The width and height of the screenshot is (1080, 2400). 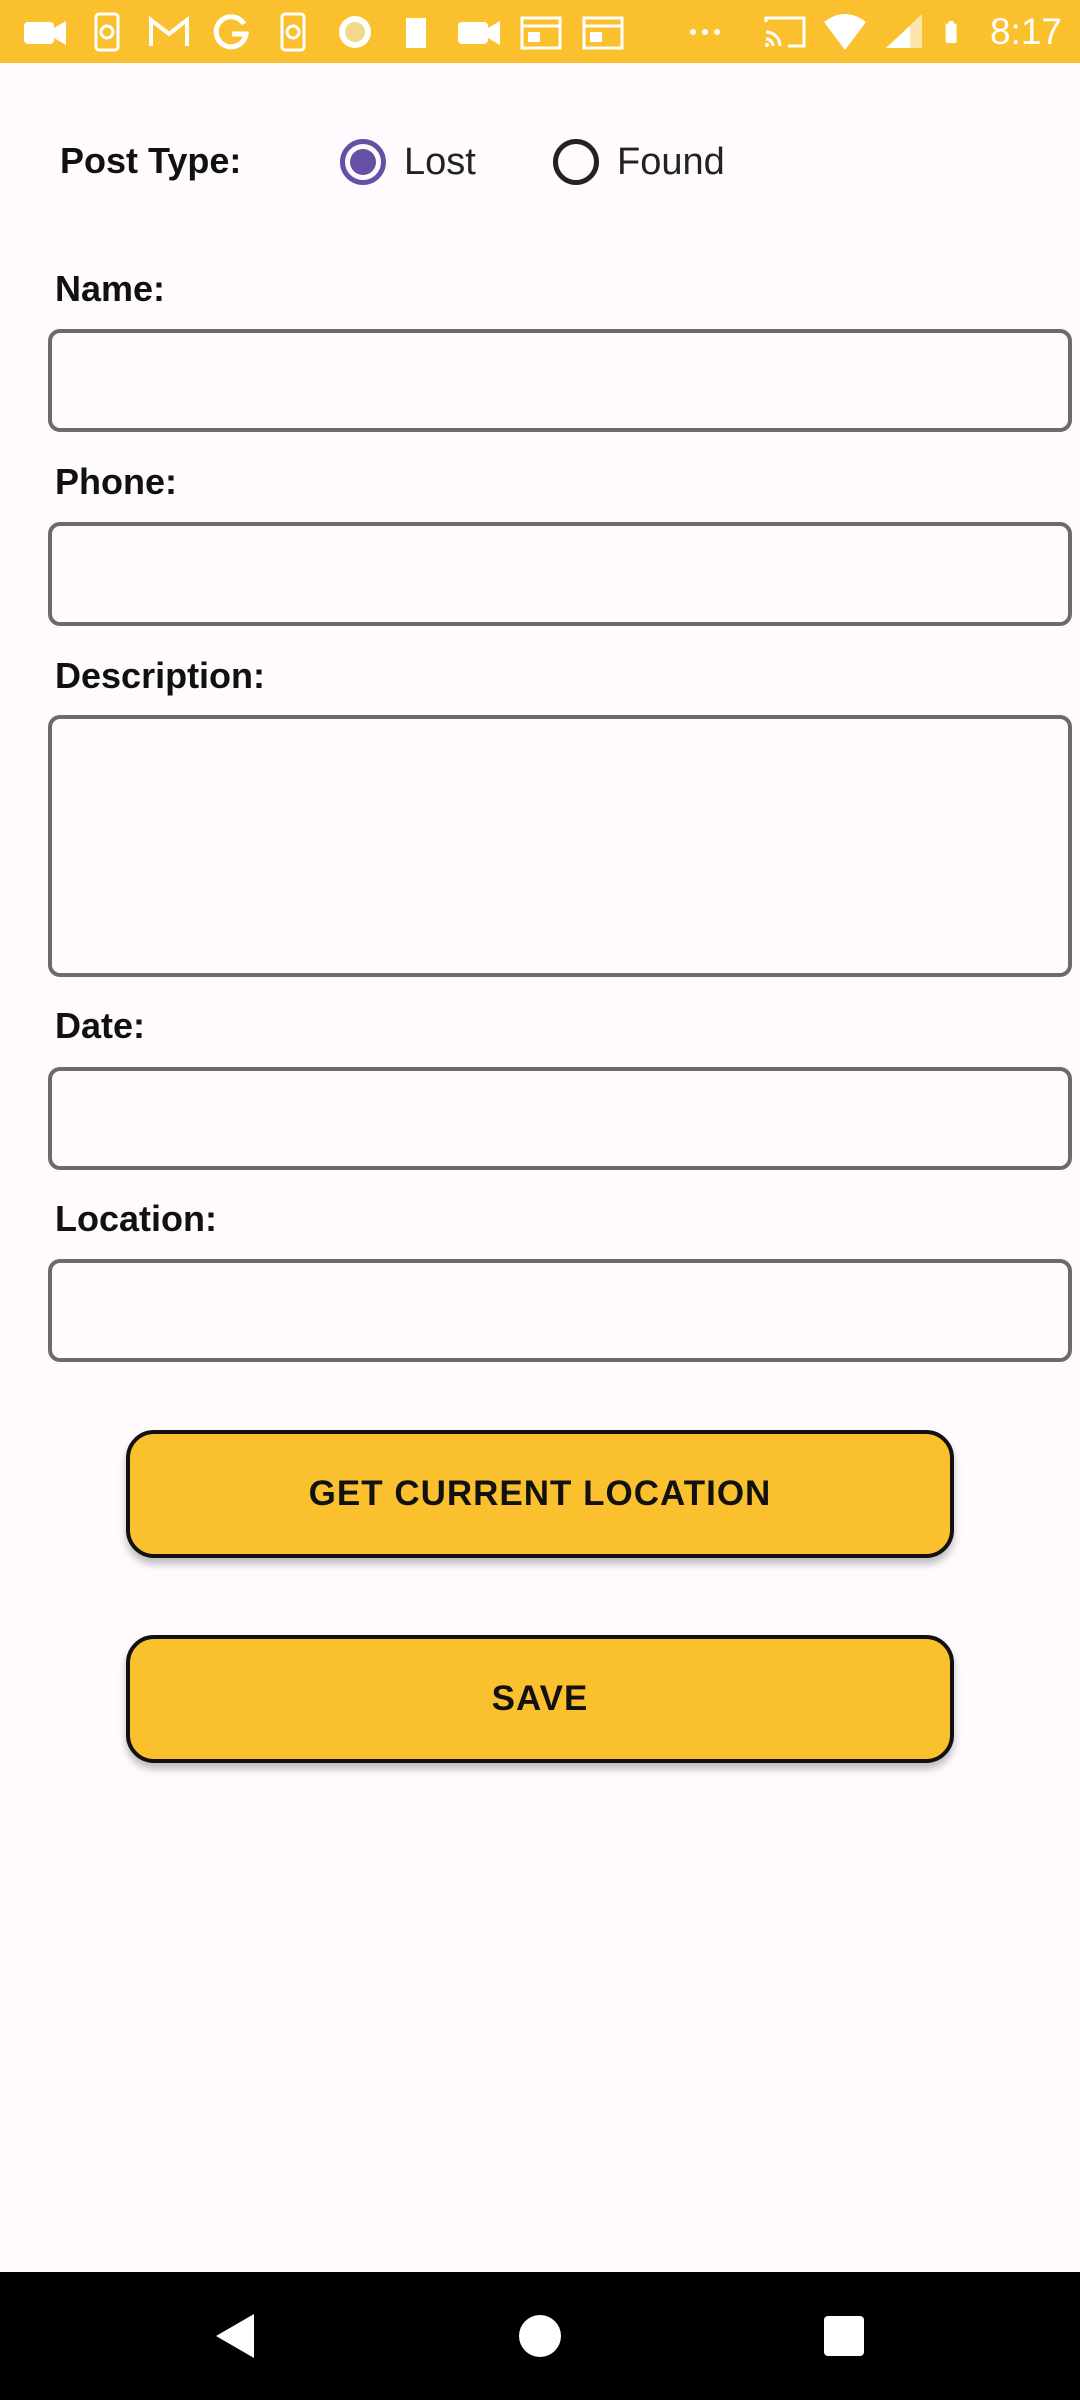 I want to click on description-label: Description:, so click(x=160, y=675).